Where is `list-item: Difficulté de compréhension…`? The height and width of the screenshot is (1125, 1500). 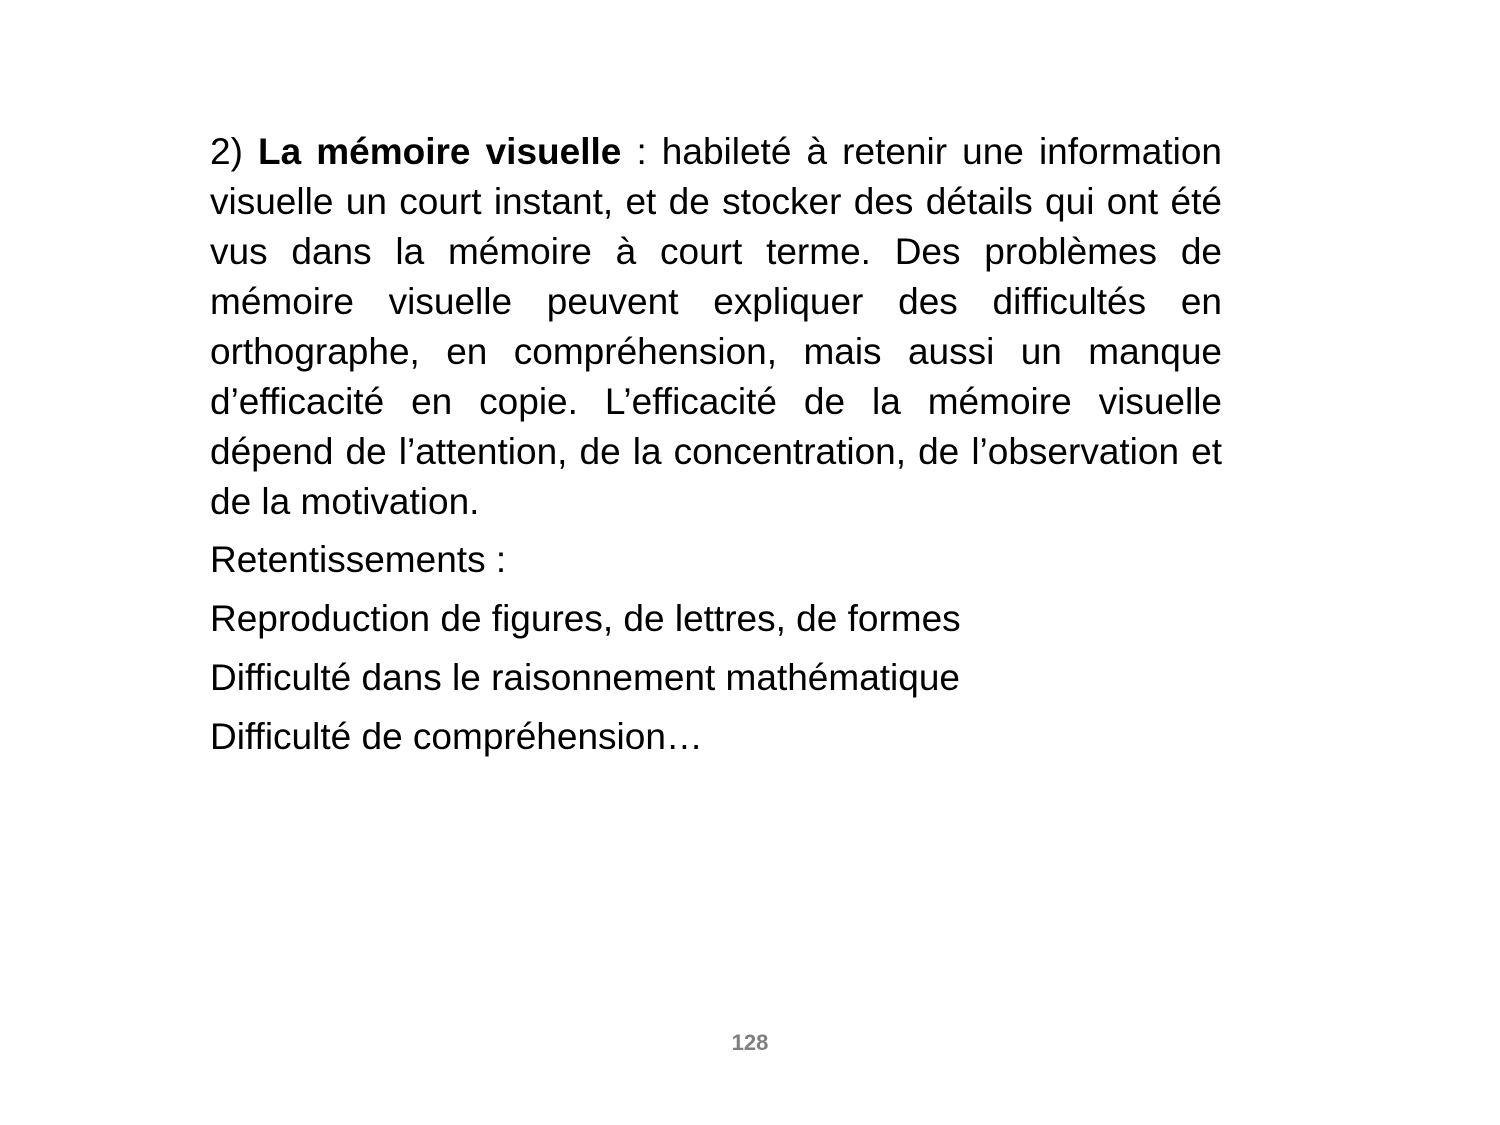 list-item: Difficulté de compréhension… is located at coordinates (456, 736).